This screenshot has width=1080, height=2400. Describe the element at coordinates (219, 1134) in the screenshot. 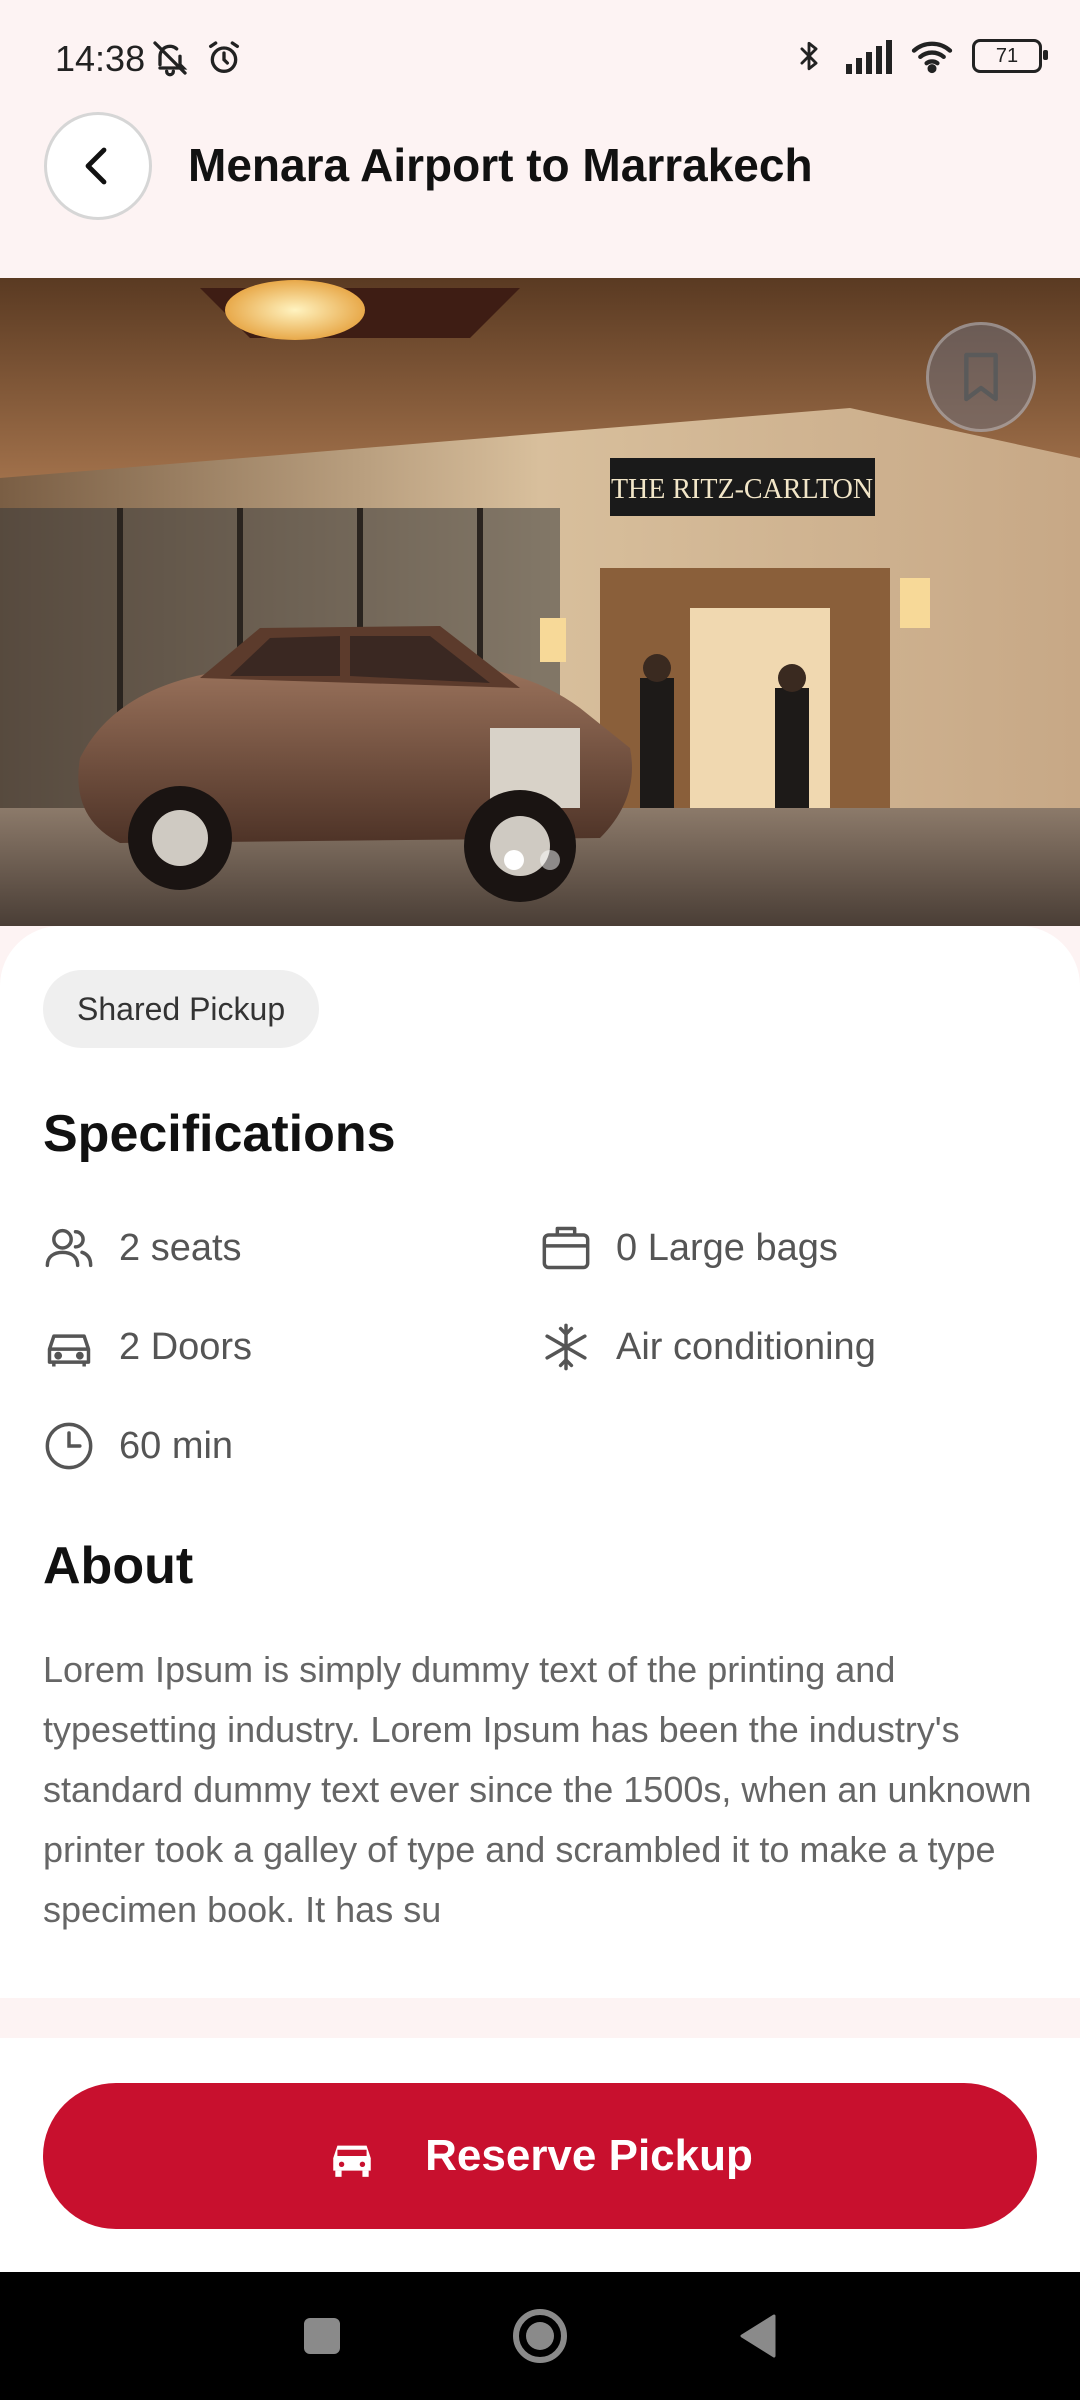

I see `specifications-heading: Specifications` at that location.